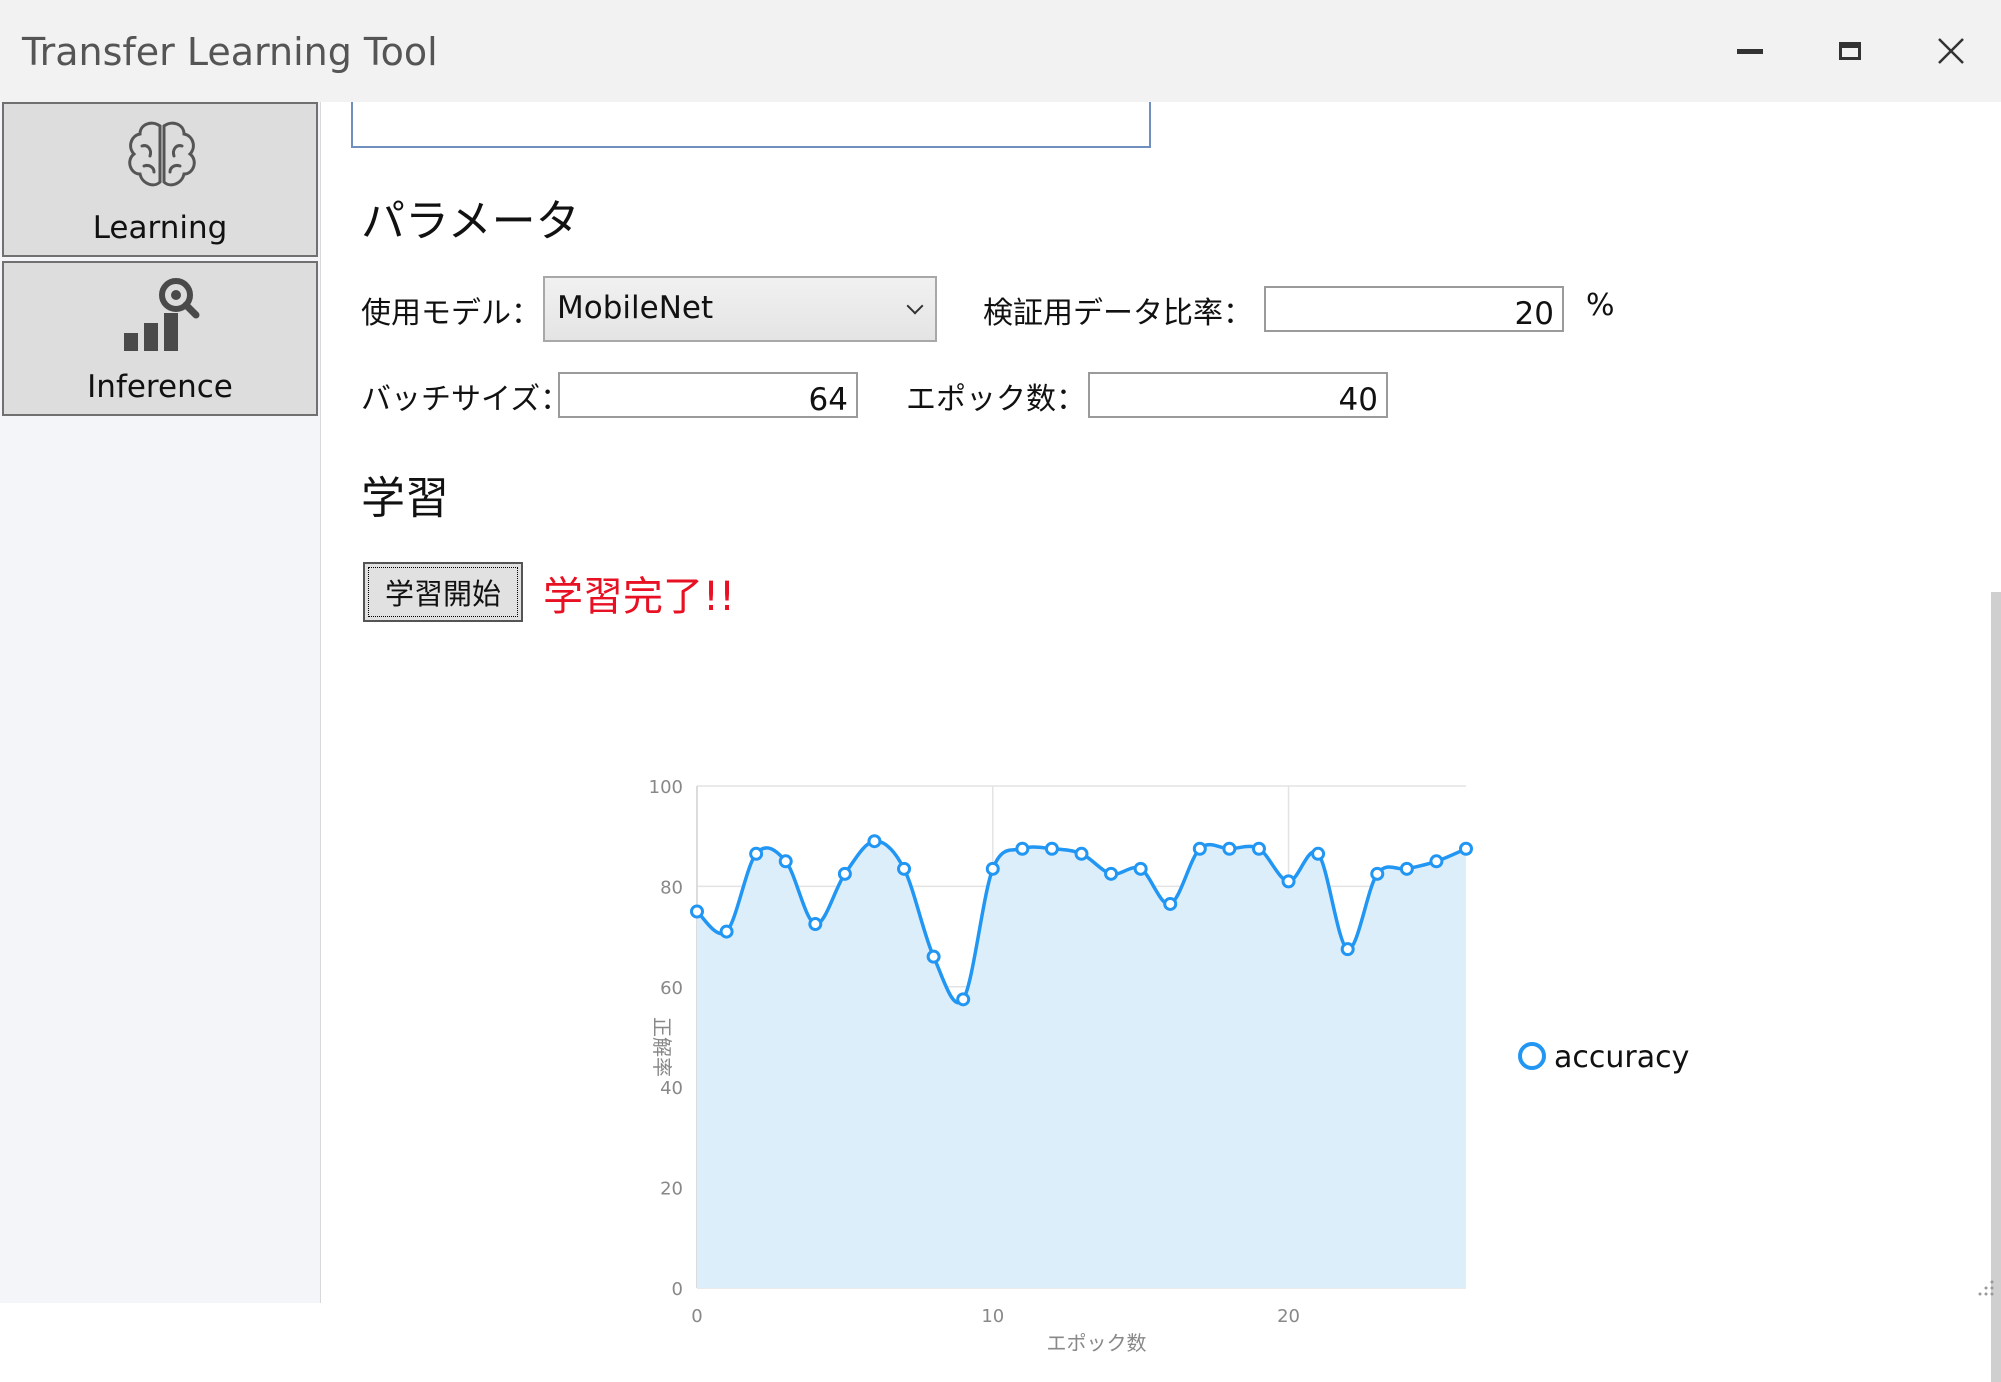 Image resolution: width=2001 pixels, height=1382 pixels. I want to click on y-axis-label: 正解率, so click(662, 1047).